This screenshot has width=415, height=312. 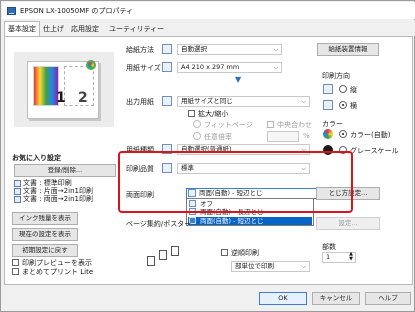 I want to click on collate-value: 部単位で印刷, so click(x=254, y=266).